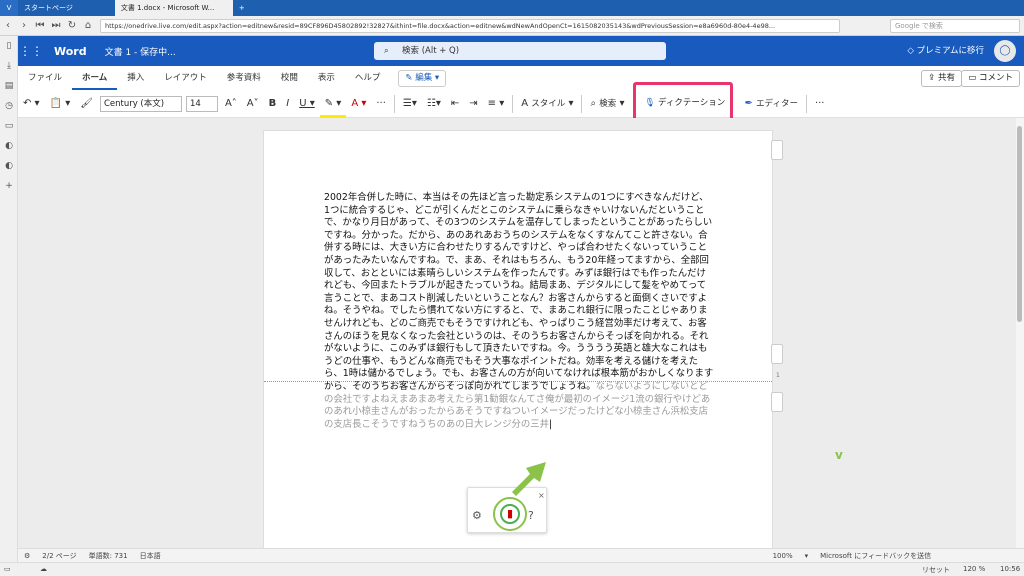 This screenshot has width=1024, height=576. I want to click on download-icon: ⤓, so click(9, 66).